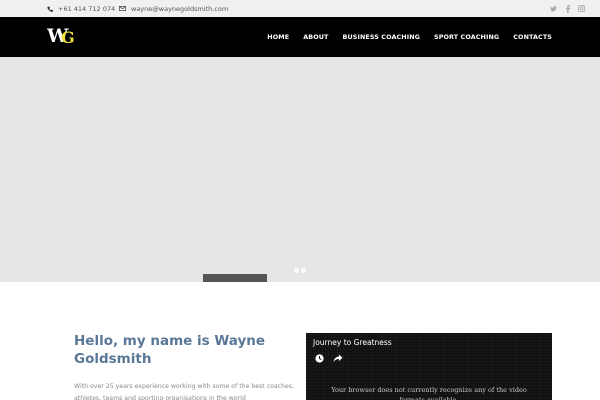 The width and height of the screenshot is (600, 400). What do you see at coordinates (235, 278) in the screenshot?
I see `slider-caption-bar` at bounding box center [235, 278].